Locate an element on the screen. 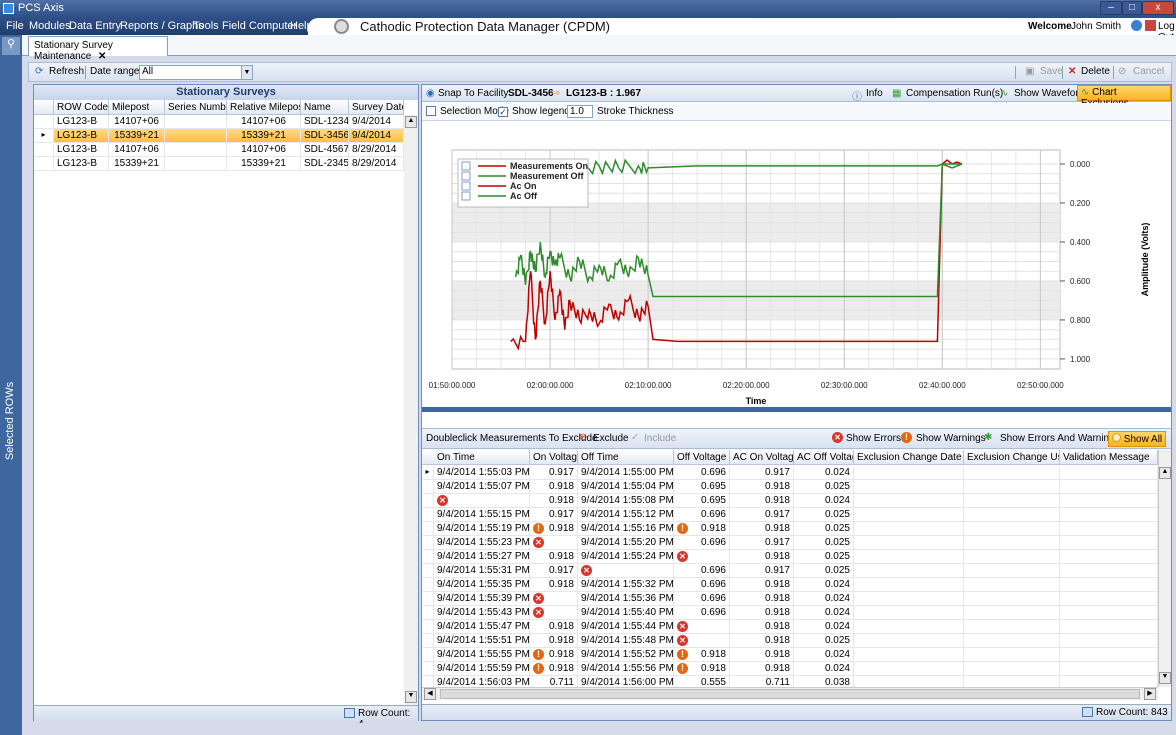 The width and height of the screenshot is (1176, 735). menu-field-computer: Field Computer is located at coordinates (259, 26).